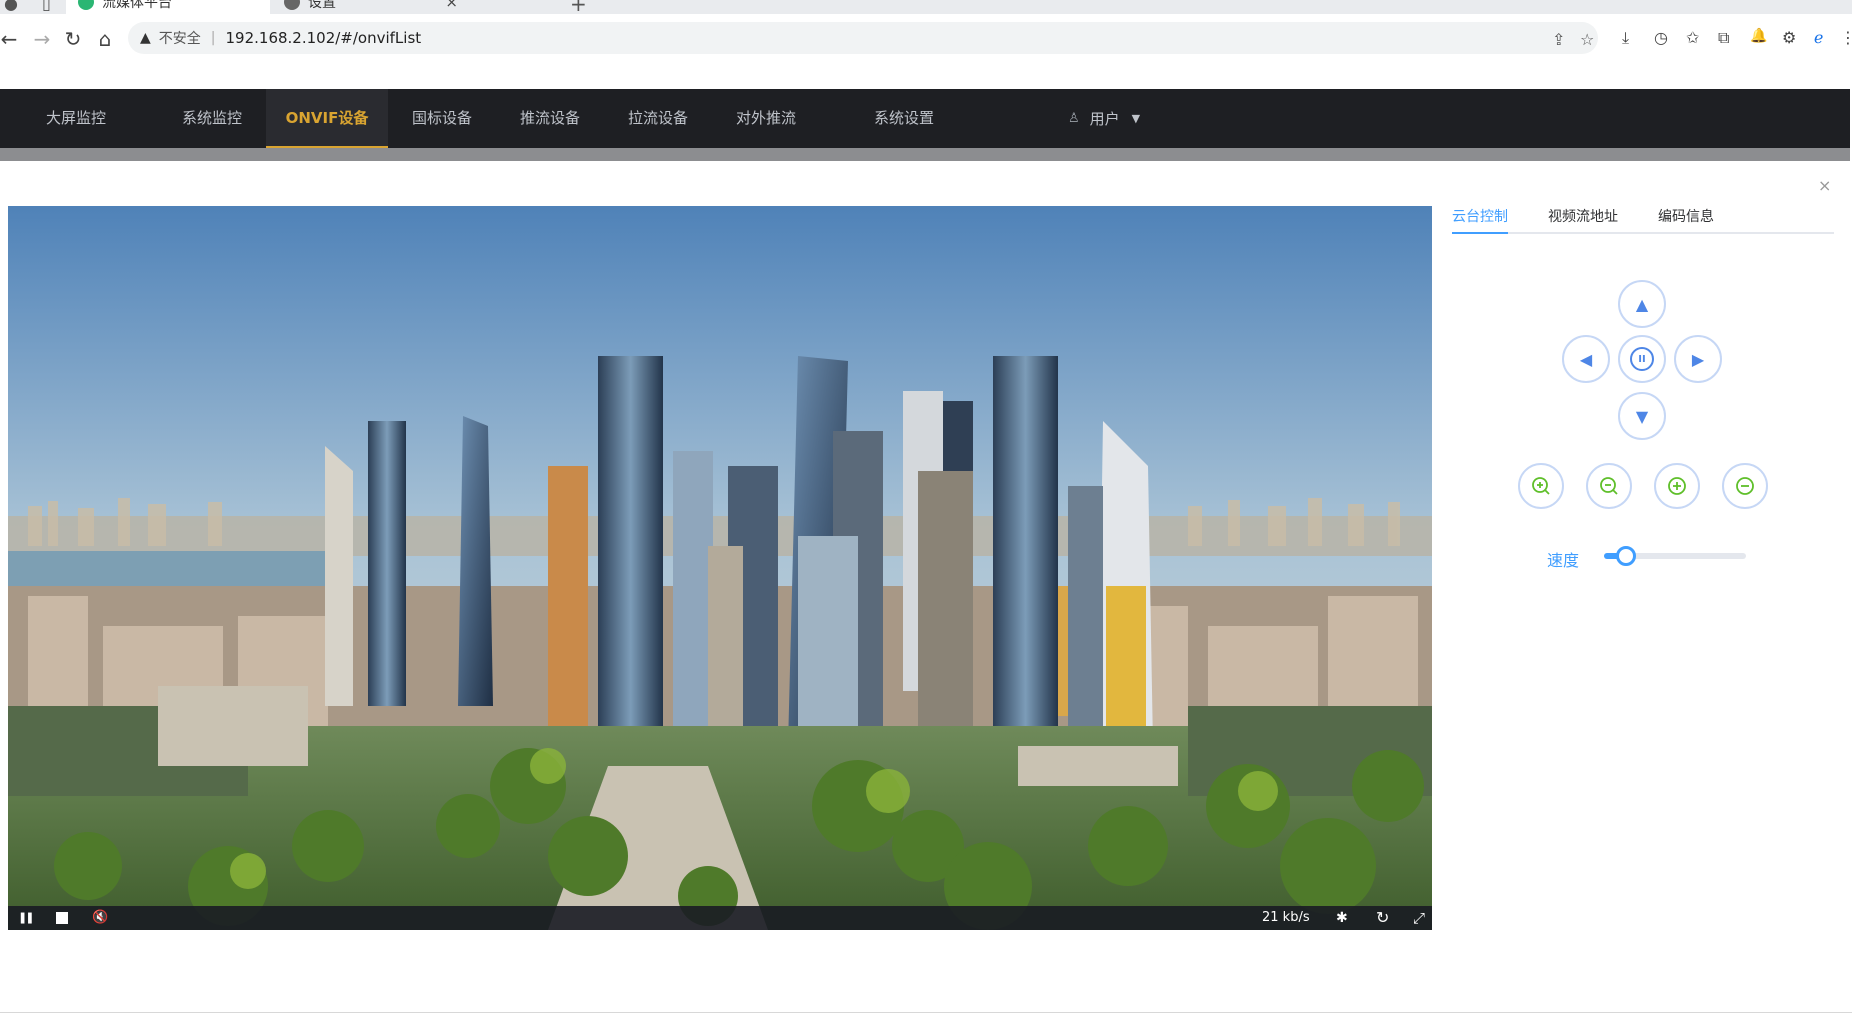  I want to click on nav-item-system-monitor: 系统监控, so click(212, 118).